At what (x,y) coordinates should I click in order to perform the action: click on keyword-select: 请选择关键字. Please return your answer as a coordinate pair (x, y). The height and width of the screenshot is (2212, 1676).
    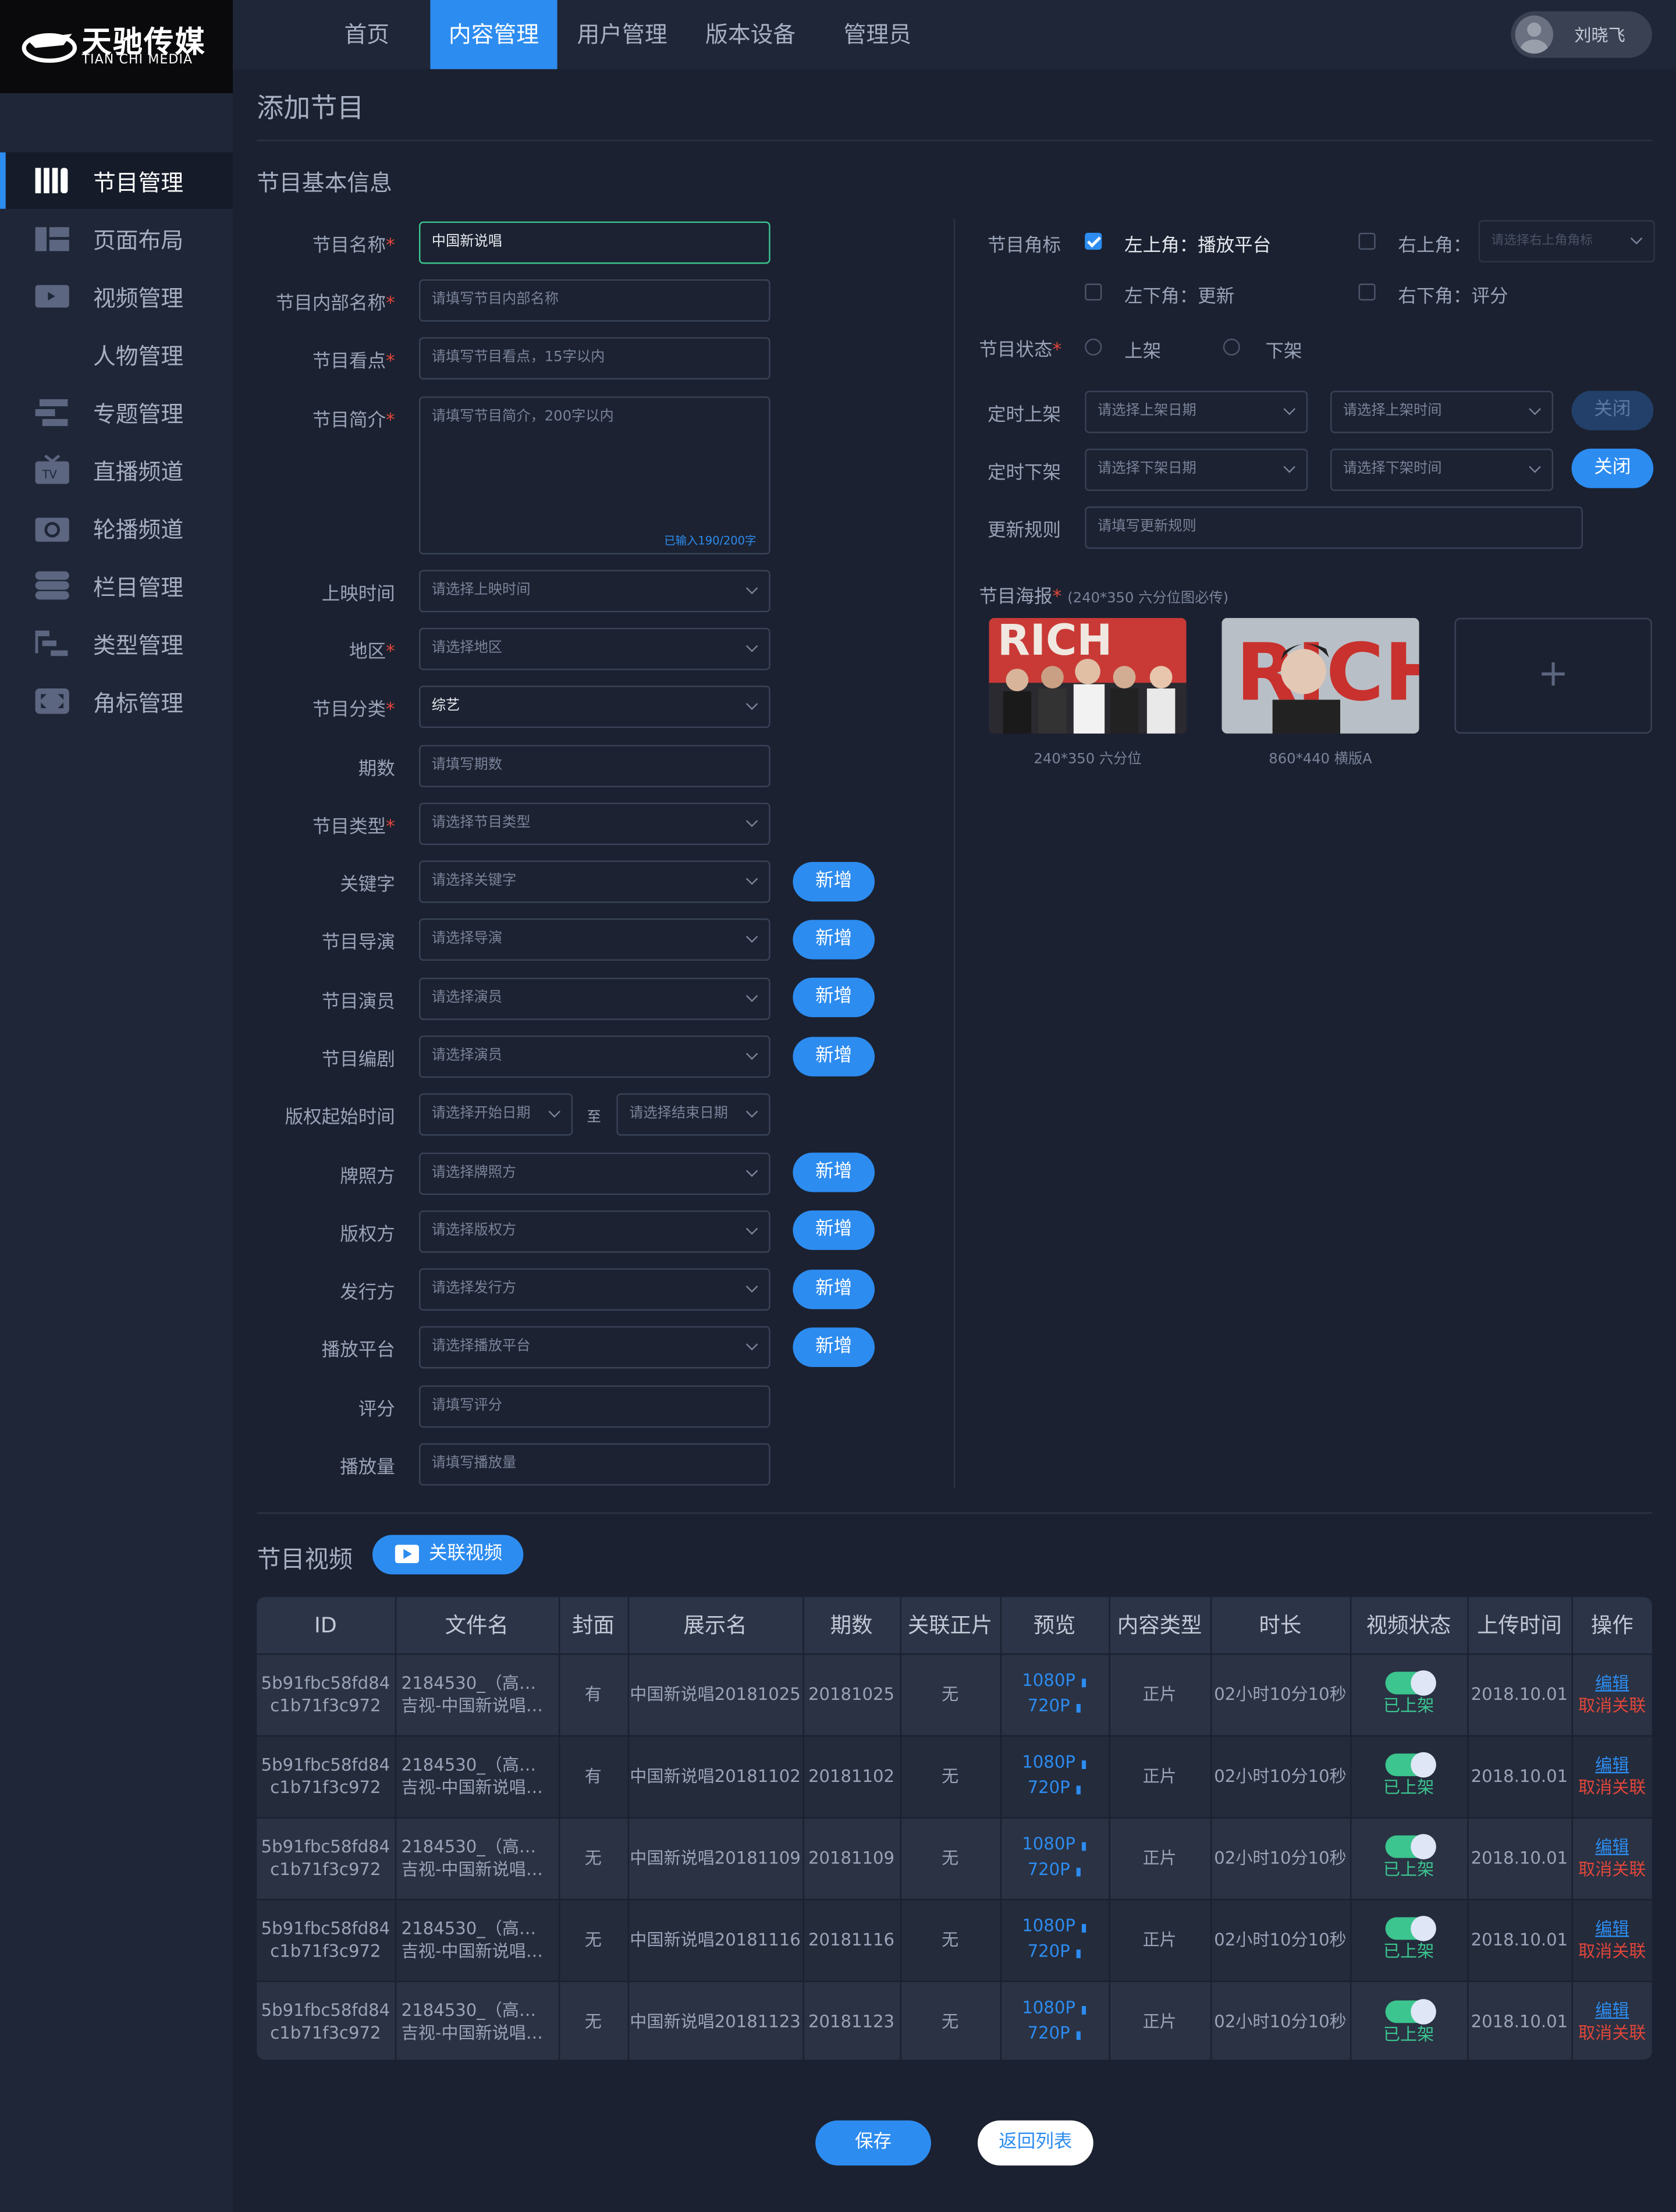
    Looking at the image, I should click on (594, 881).